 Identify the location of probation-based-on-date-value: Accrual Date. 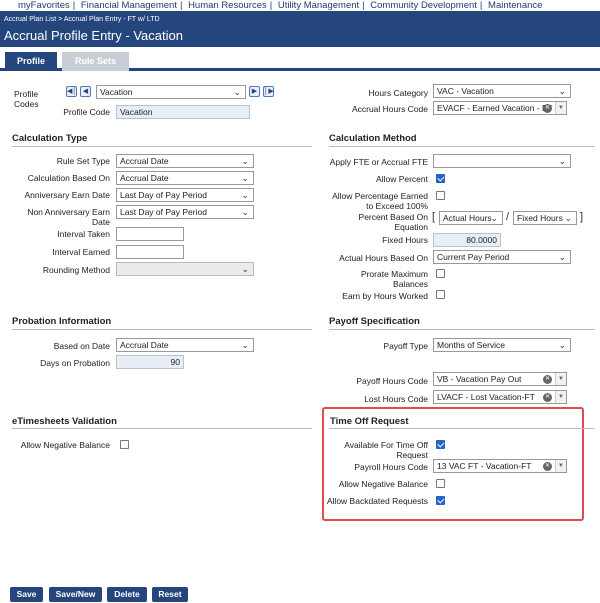
(144, 345).